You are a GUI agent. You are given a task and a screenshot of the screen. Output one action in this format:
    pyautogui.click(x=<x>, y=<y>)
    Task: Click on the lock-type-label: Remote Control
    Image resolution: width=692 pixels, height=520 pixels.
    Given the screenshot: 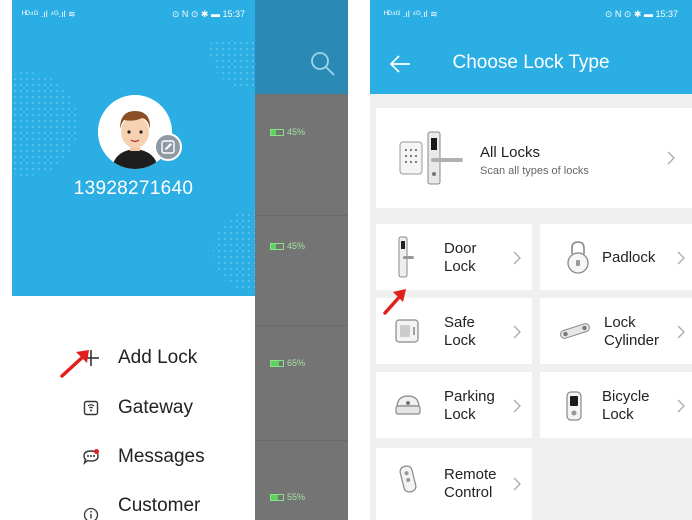 What is the action you would take?
    pyautogui.click(x=470, y=483)
    